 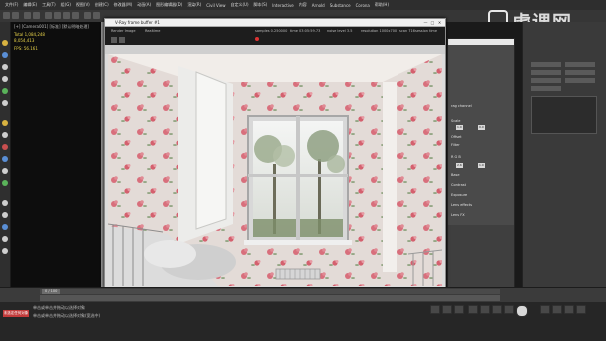 What do you see at coordinates (473, 309) in the screenshot?
I see `go-start-icon` at bounding box center [473, 309].